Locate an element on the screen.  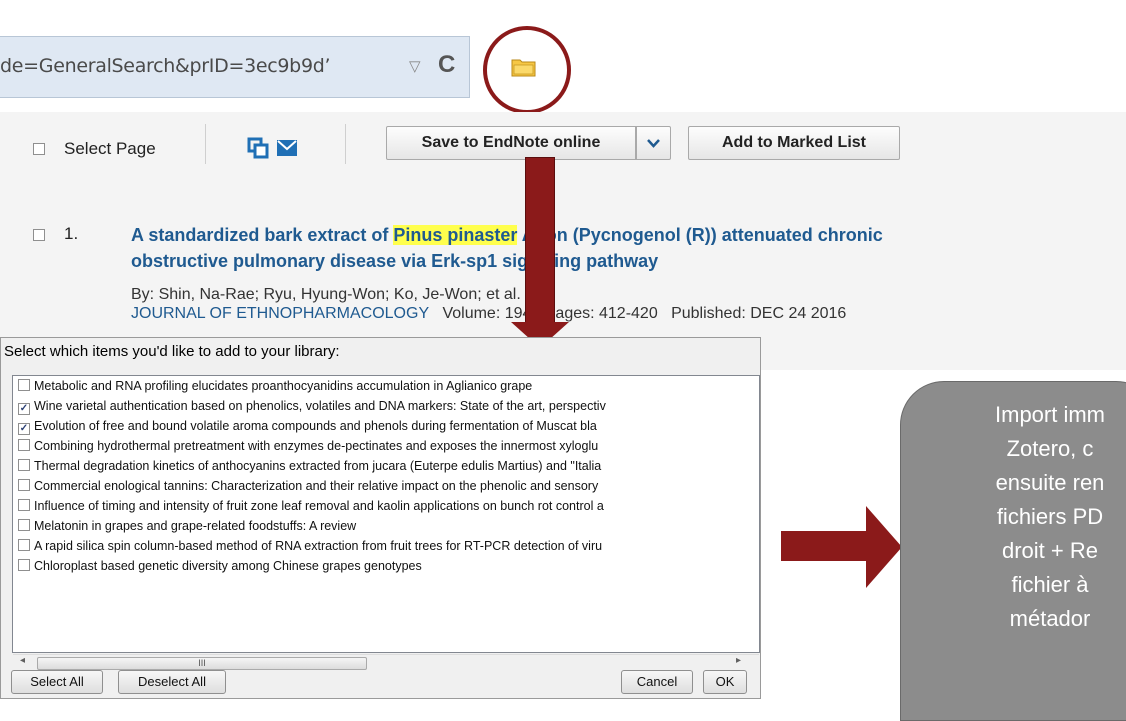
right-arrow-shaft is located at coordinates (826, 546).